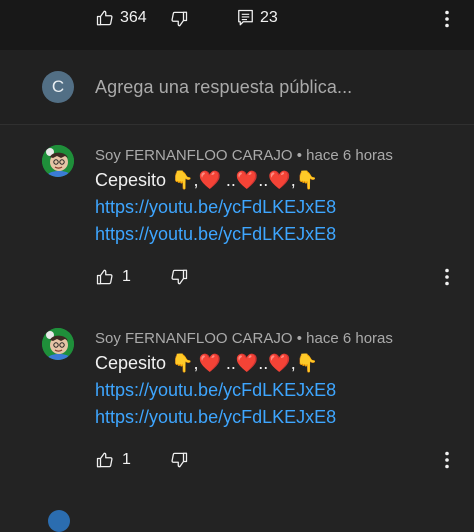 The width and height of the screenshot is (474, 532). I want to click on next-comment-avatar, so click(59, 521).